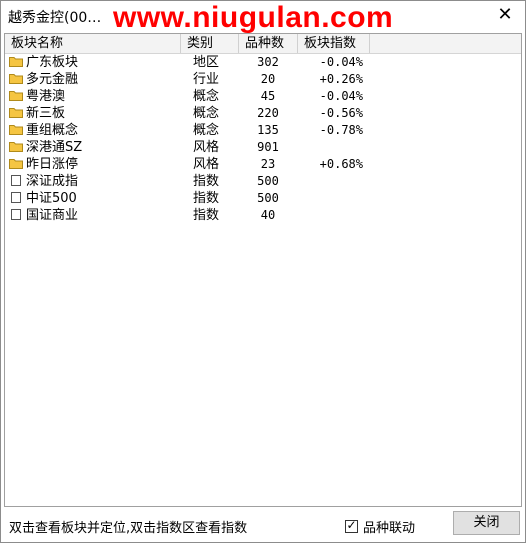 This screenshot has height=543, width=526. Describe the element at coordinates (93, 43) in the screenshot. I see `column-header-name: 板块名称` at that location.